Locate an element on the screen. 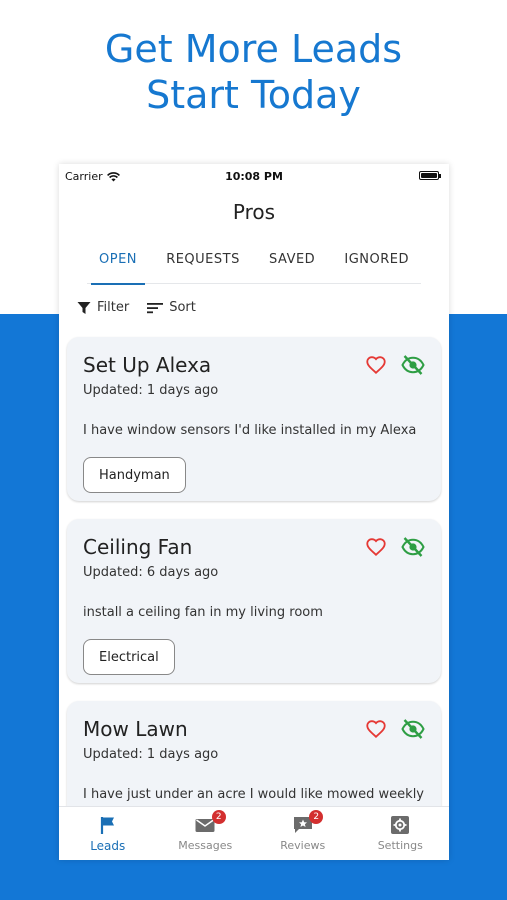 The width and height of the screenshot is (507, 900). flag-icon is located at coordinates (107, 825).